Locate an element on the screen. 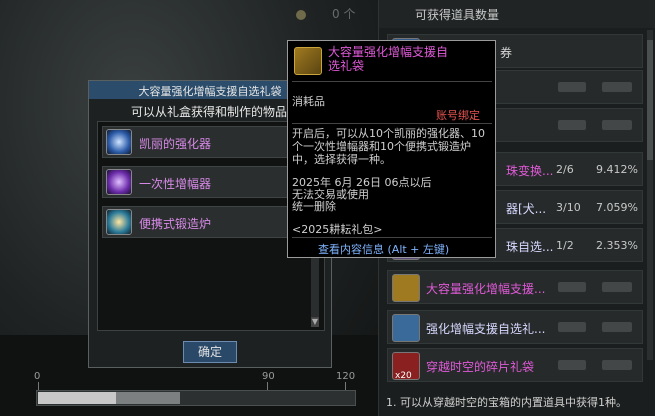 The image size is (655, 416). panel-footer-note: 1. 可以从穿越时空的宝箱的内置道具中获得1种。 is located at coordinates (506, 402).